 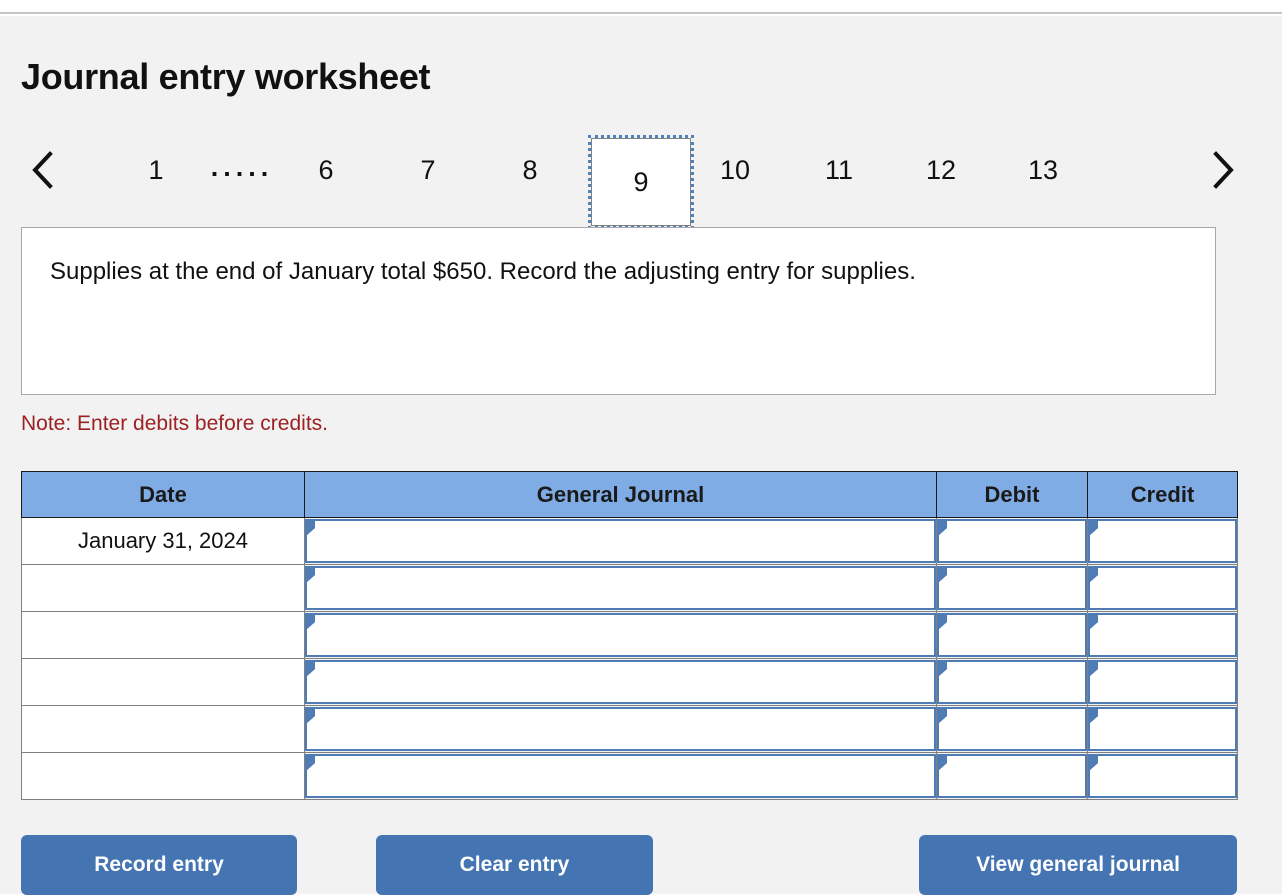 What do you see at coordinates (735, 170) in the screenshot?
I see `pagination-page-10: 10` at bounding box center [735, 170].